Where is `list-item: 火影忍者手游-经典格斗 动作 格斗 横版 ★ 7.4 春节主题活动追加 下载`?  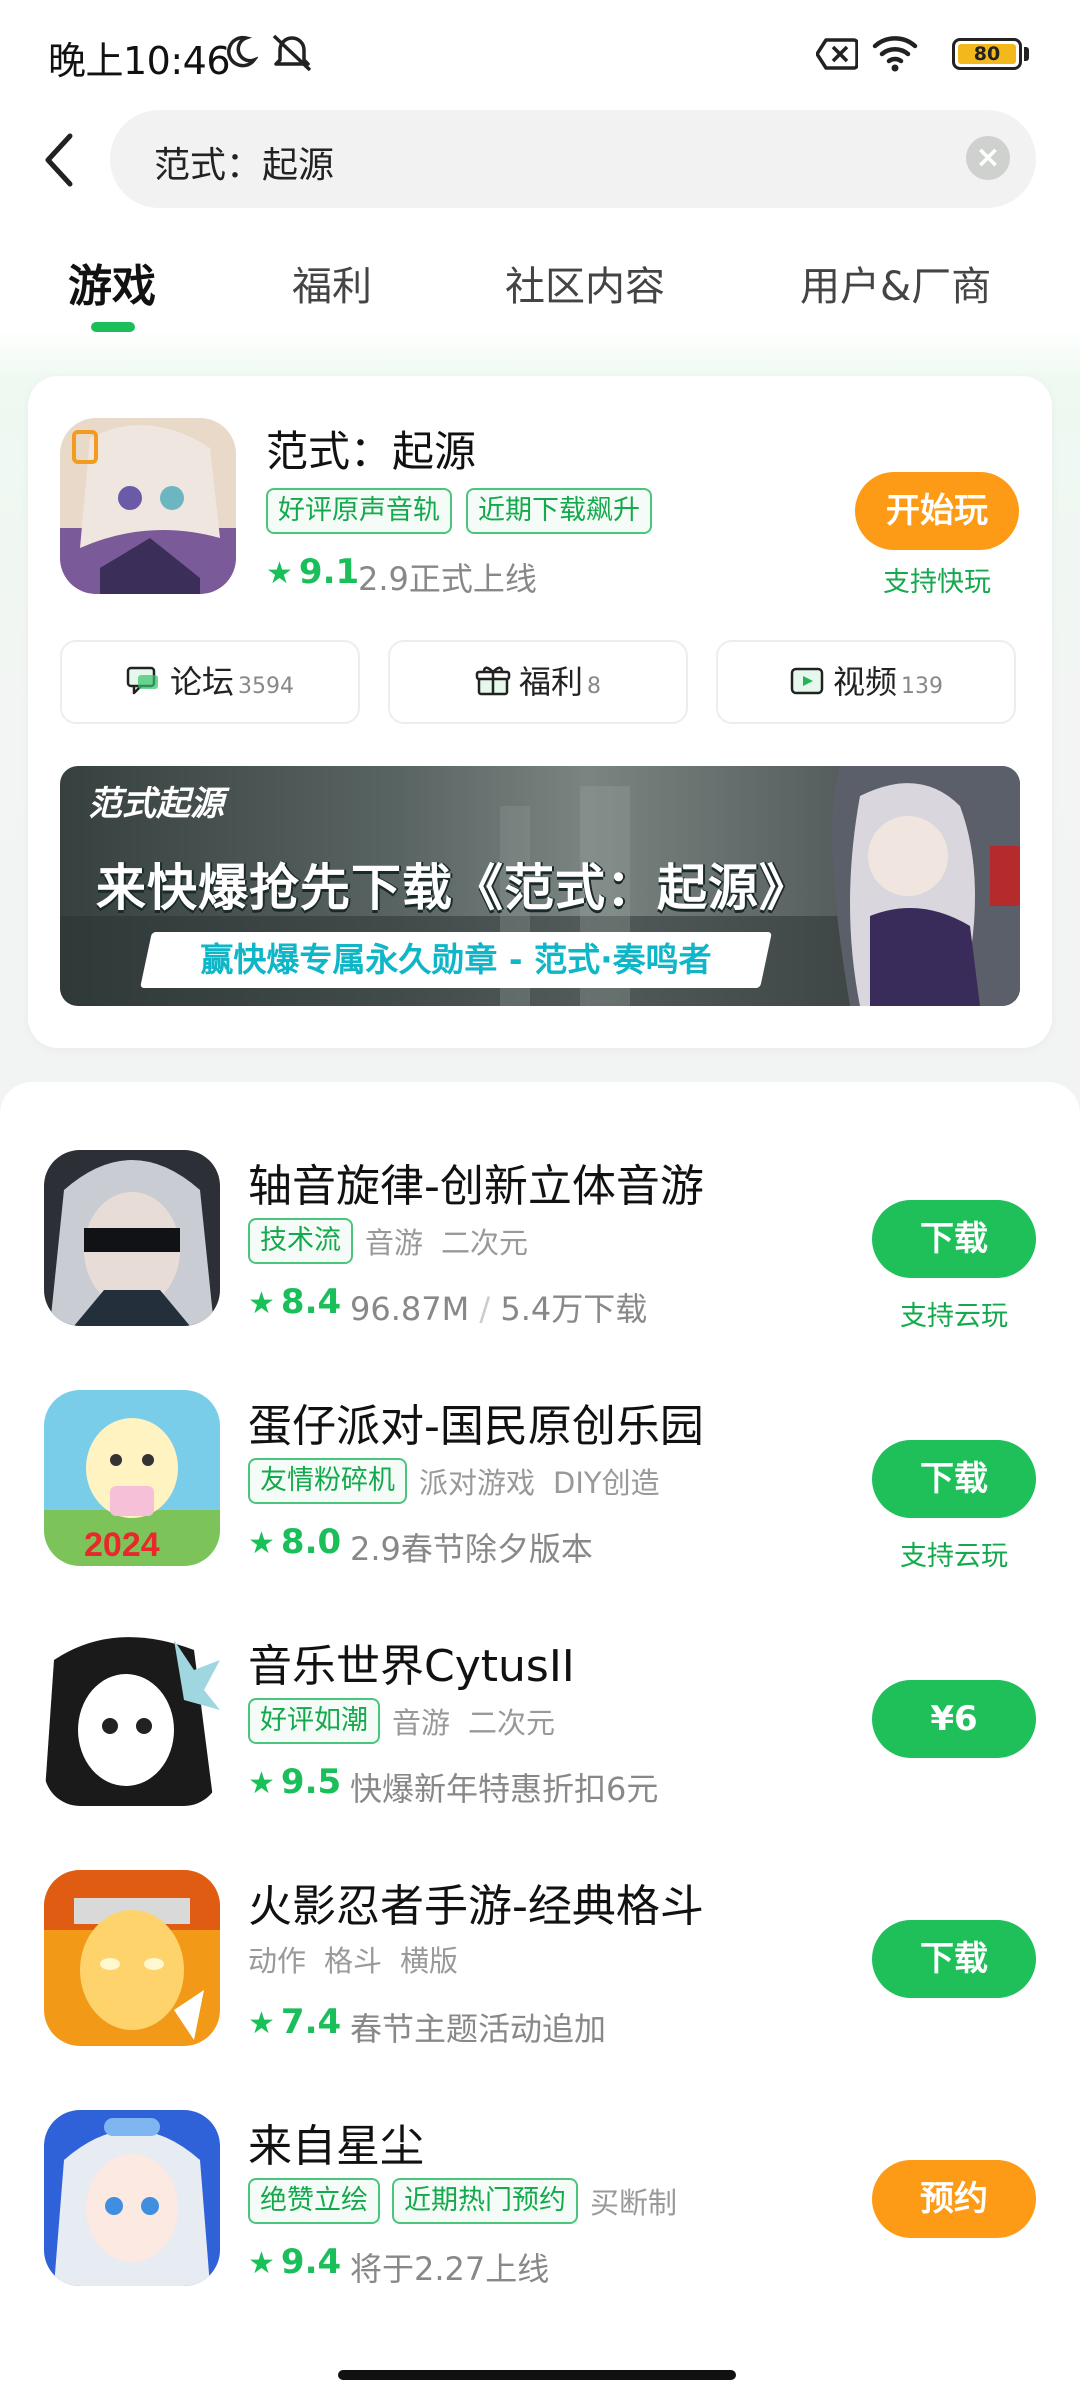
list-item: 火影忍者手游-经典格斗 动作 格斗 横版 ★ 7.4 春节主题活动追加 下载 is located at coordinates (540, 1990).